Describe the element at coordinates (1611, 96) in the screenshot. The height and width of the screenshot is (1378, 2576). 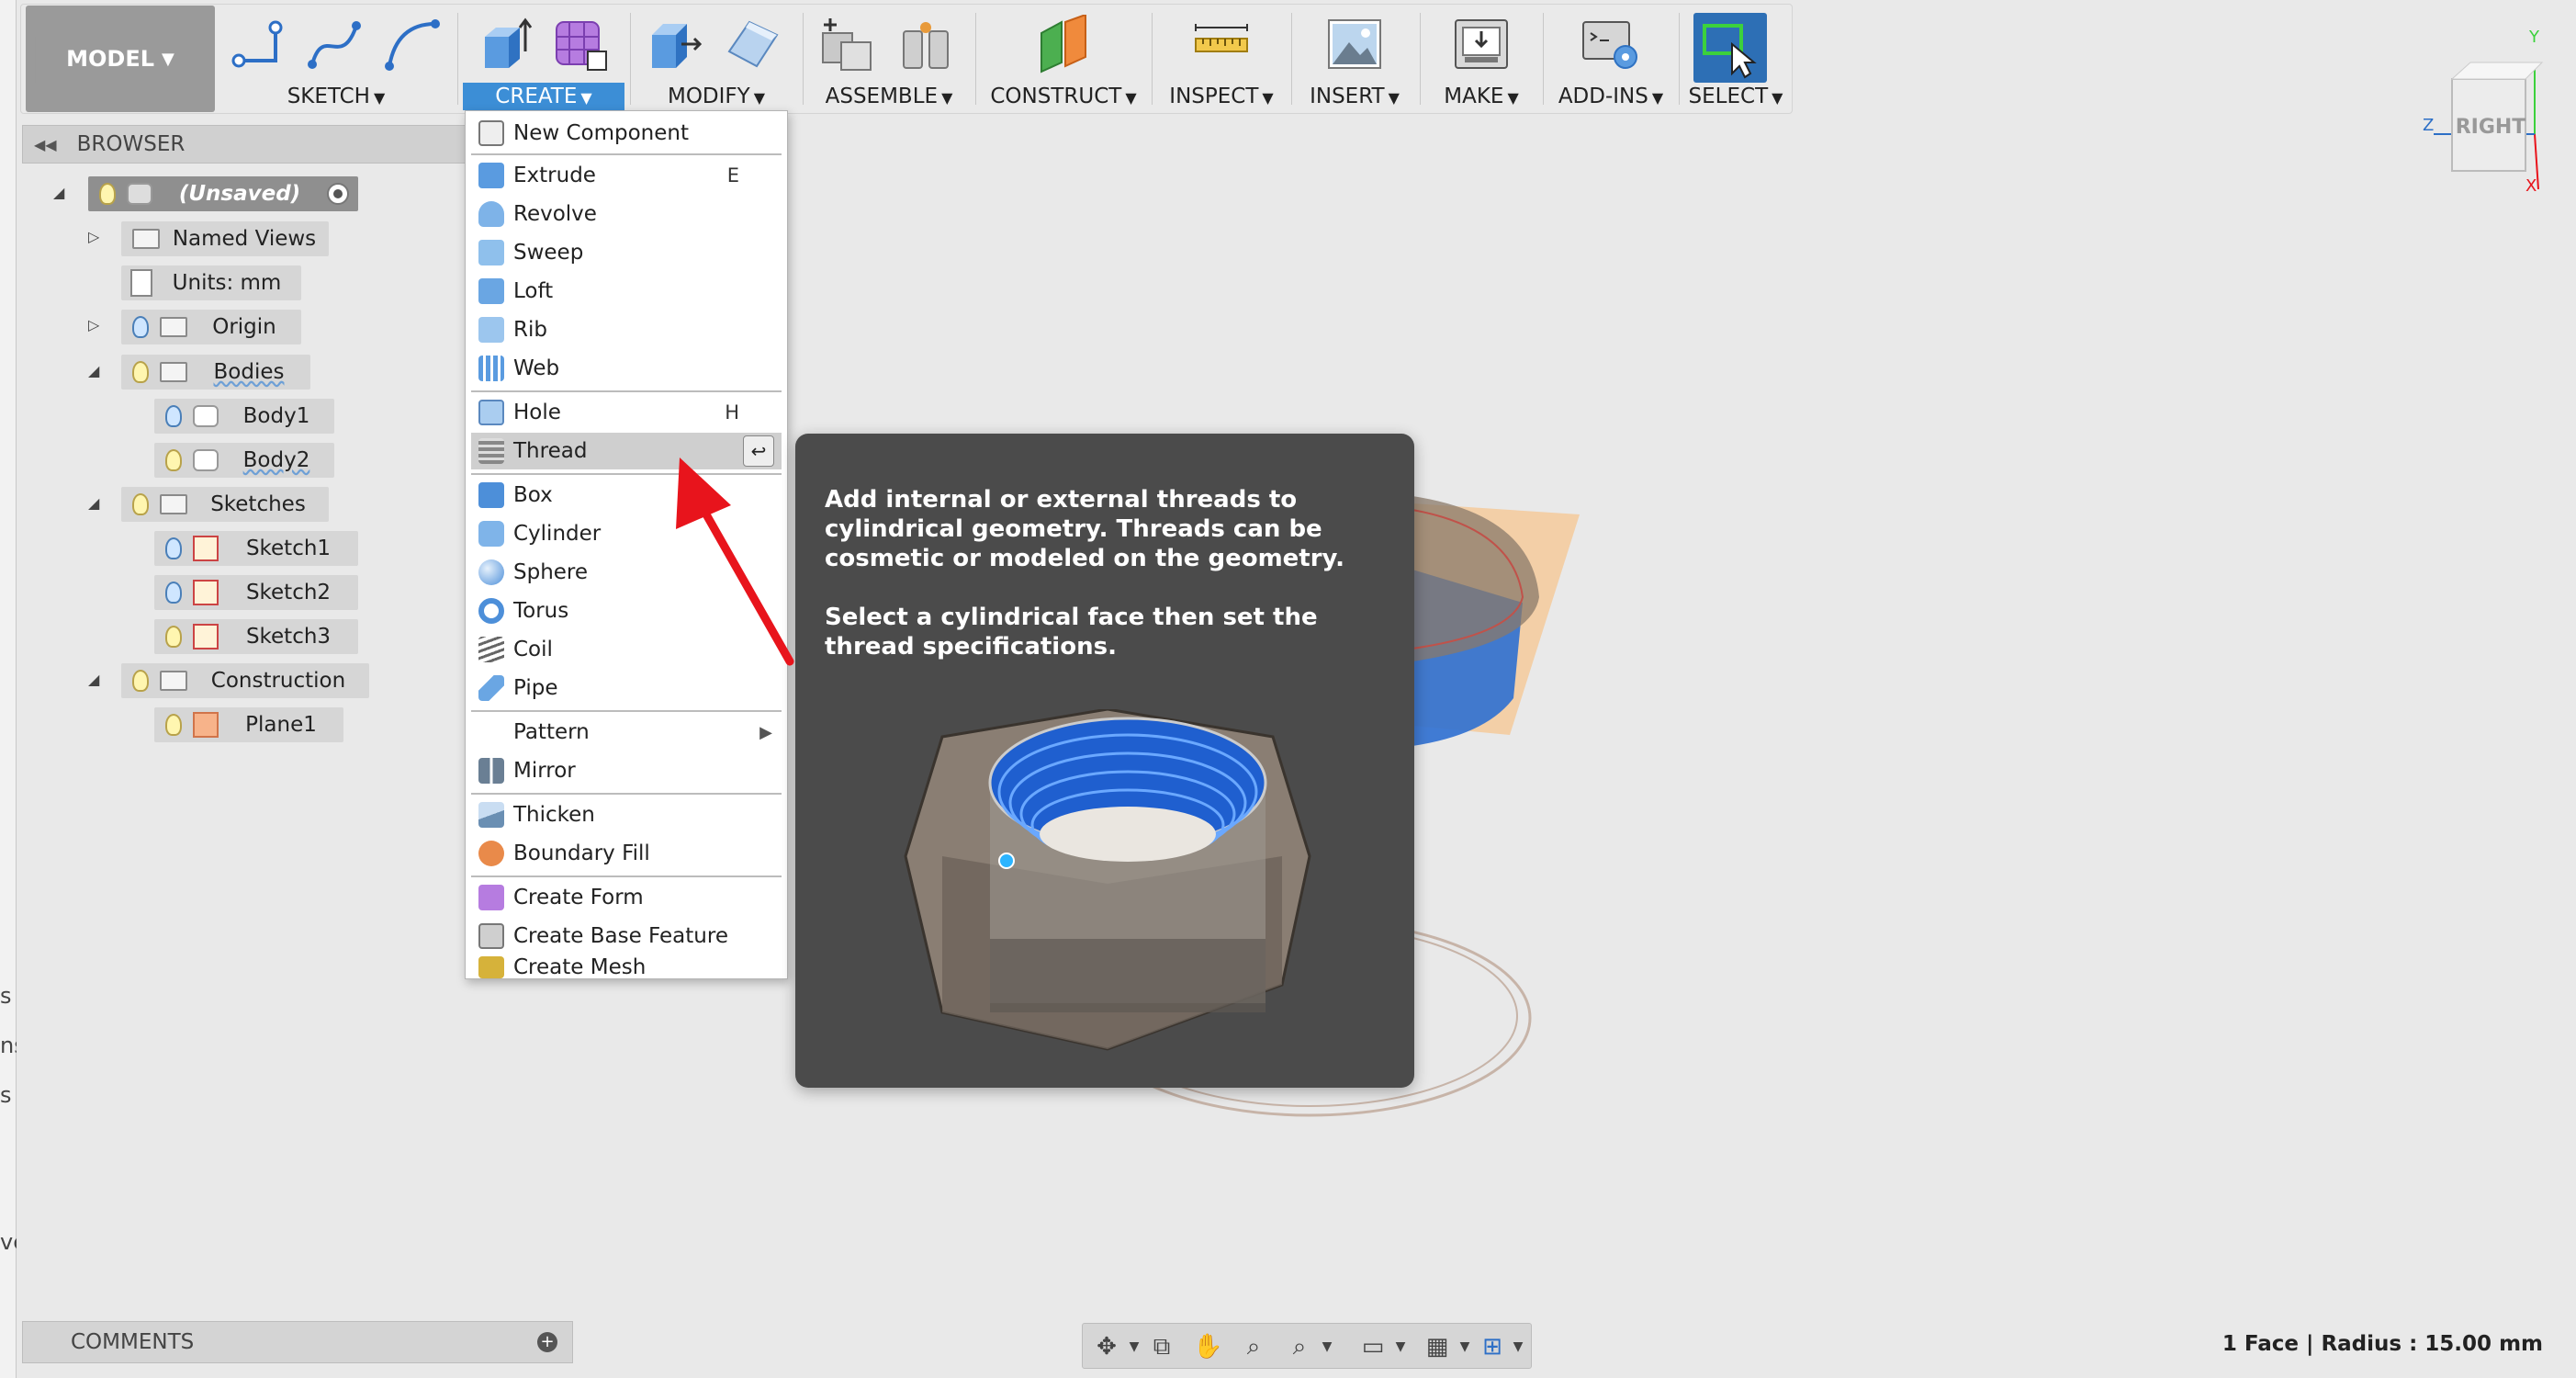
I see `addins-menu-button: ADD-INS ▼` at that location.